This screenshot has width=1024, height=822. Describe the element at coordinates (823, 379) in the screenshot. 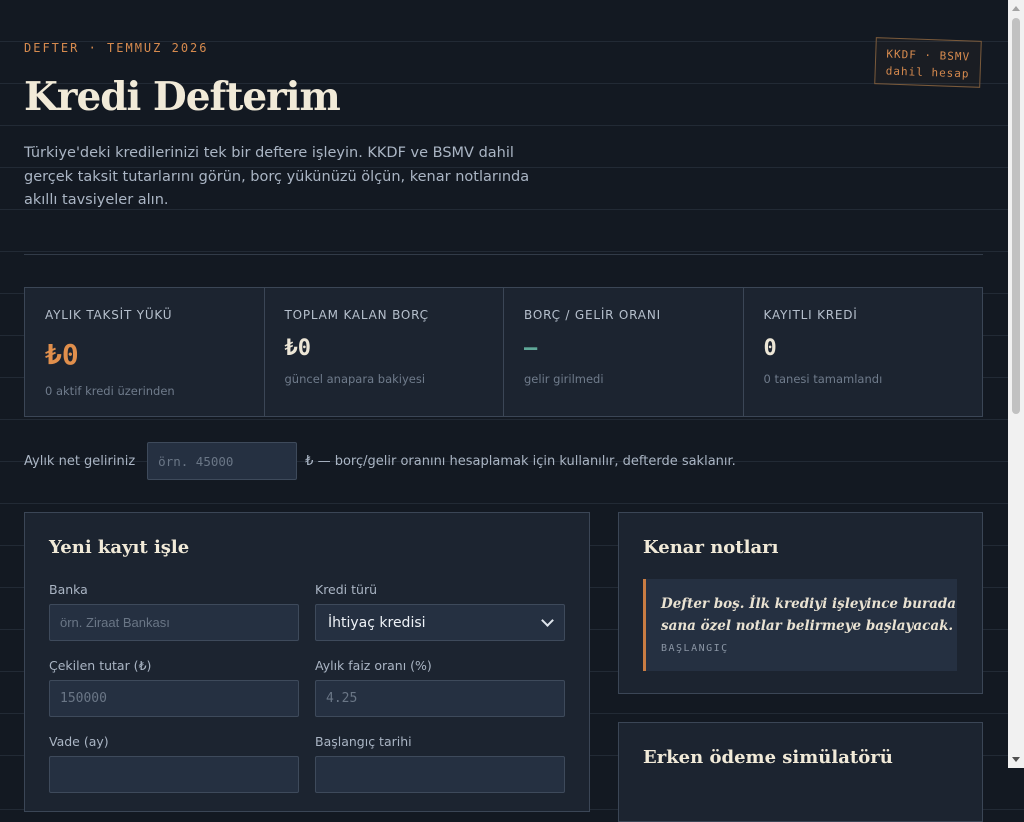

I see `stat-sub: 0 tanesi tamamlandı` at that location.